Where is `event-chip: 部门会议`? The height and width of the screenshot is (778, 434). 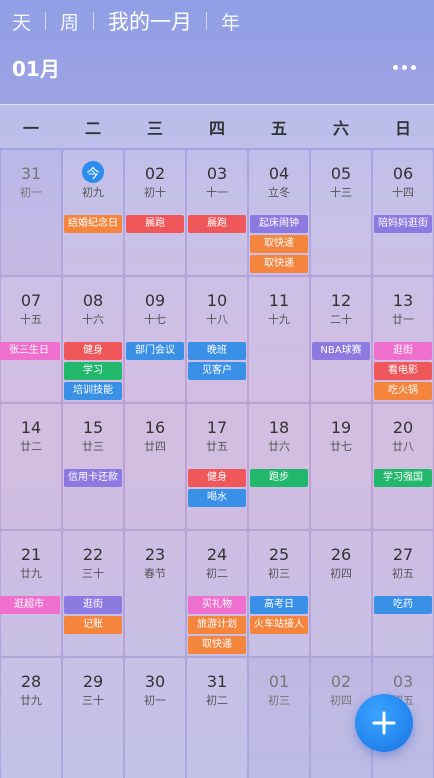
event-chip: 部门会议 is located at coordinates (155, 351).